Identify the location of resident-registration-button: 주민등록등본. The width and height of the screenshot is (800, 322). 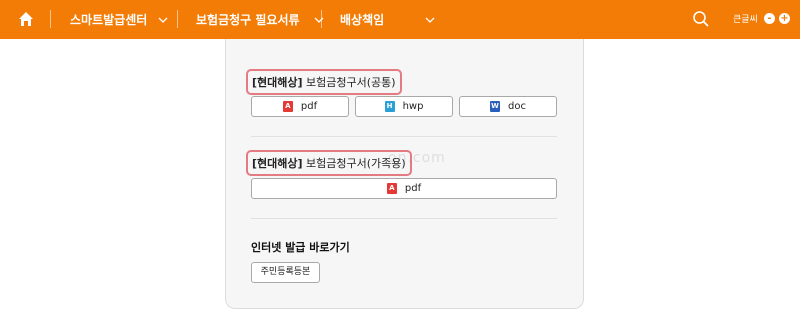
(285, 272).